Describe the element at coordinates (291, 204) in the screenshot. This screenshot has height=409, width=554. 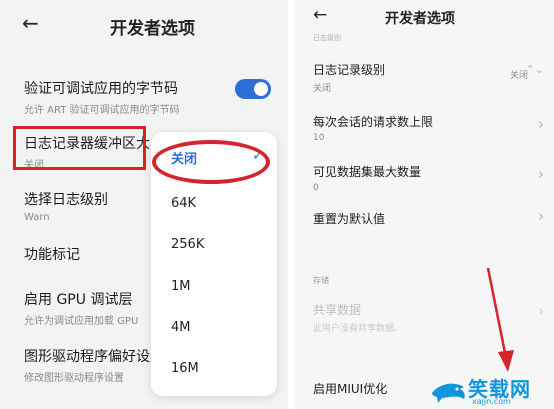
I see `panel-divider` at that location.